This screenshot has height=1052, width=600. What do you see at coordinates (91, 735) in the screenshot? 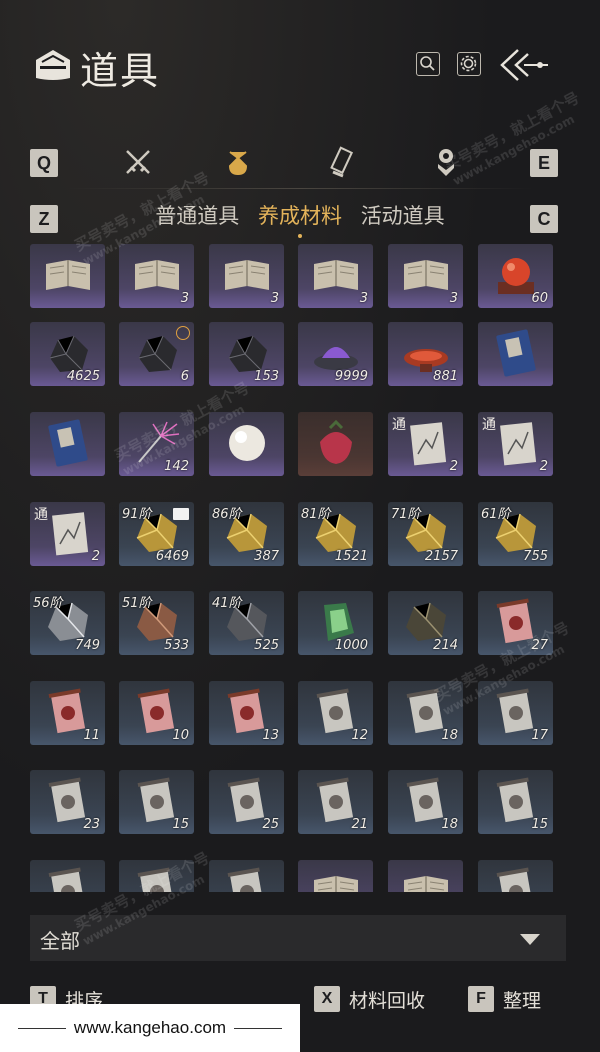
I see `item-count: 11` at bounding box center [91, 735].